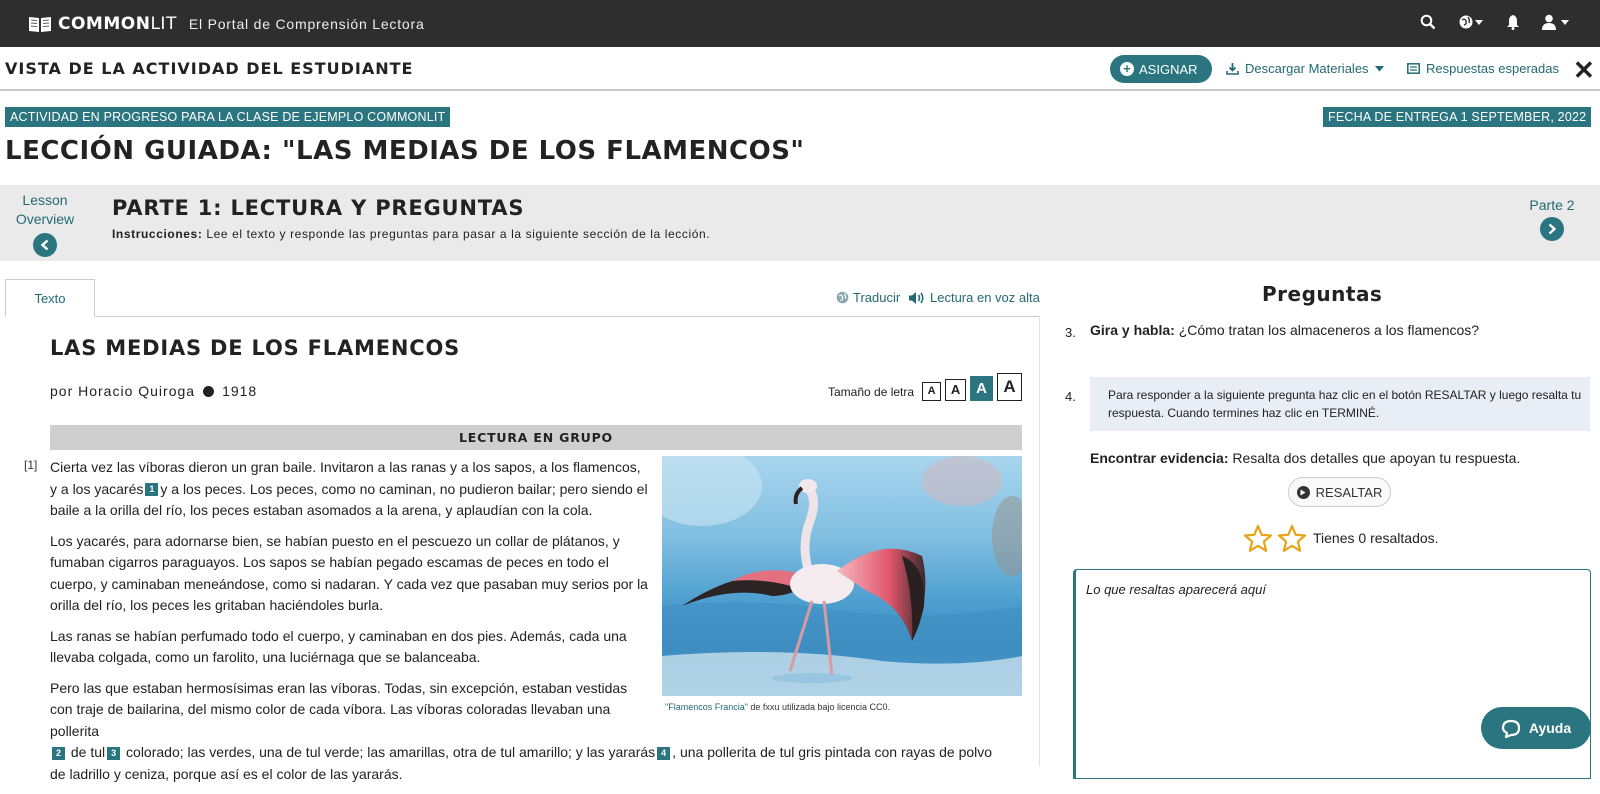 This screenshot has height=794, width=1600. I want to click on footnote-4: 4, so click(664, 753).